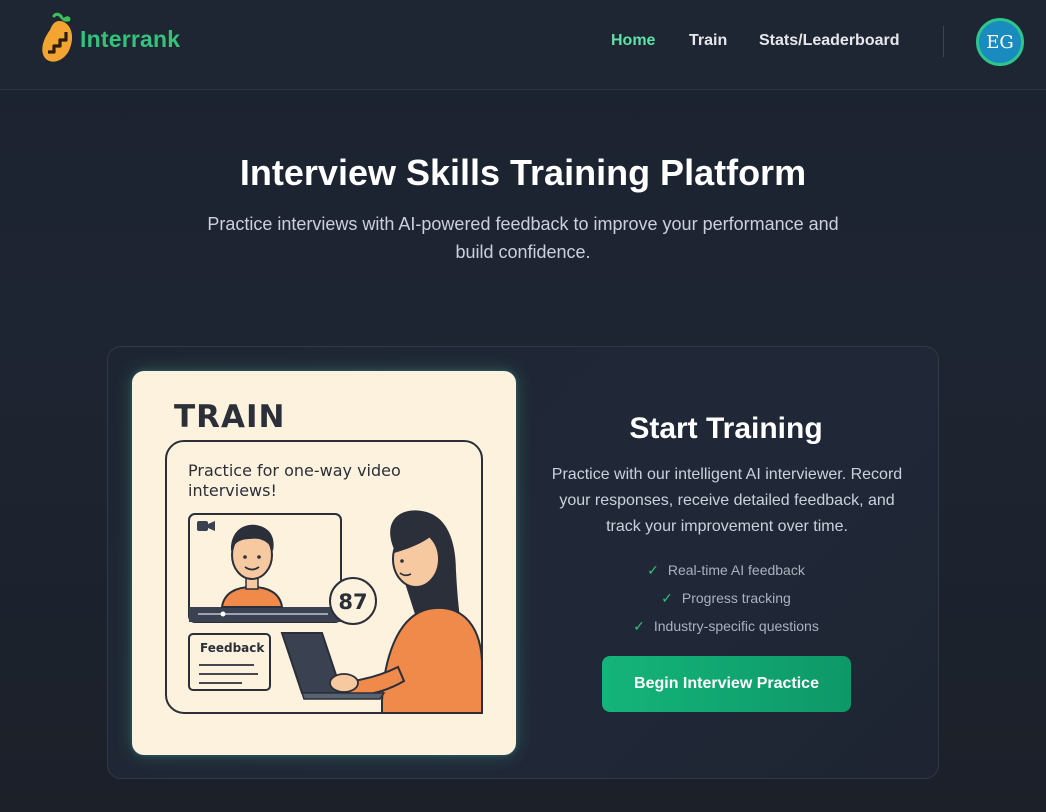 The height and width of the screenshot is (812, 1046). What do you see at coordinates (726, 684) in the screenshot?
I see `begin-interview-practice-button: Begin Interview Practice` at bounding box center [726, 684].